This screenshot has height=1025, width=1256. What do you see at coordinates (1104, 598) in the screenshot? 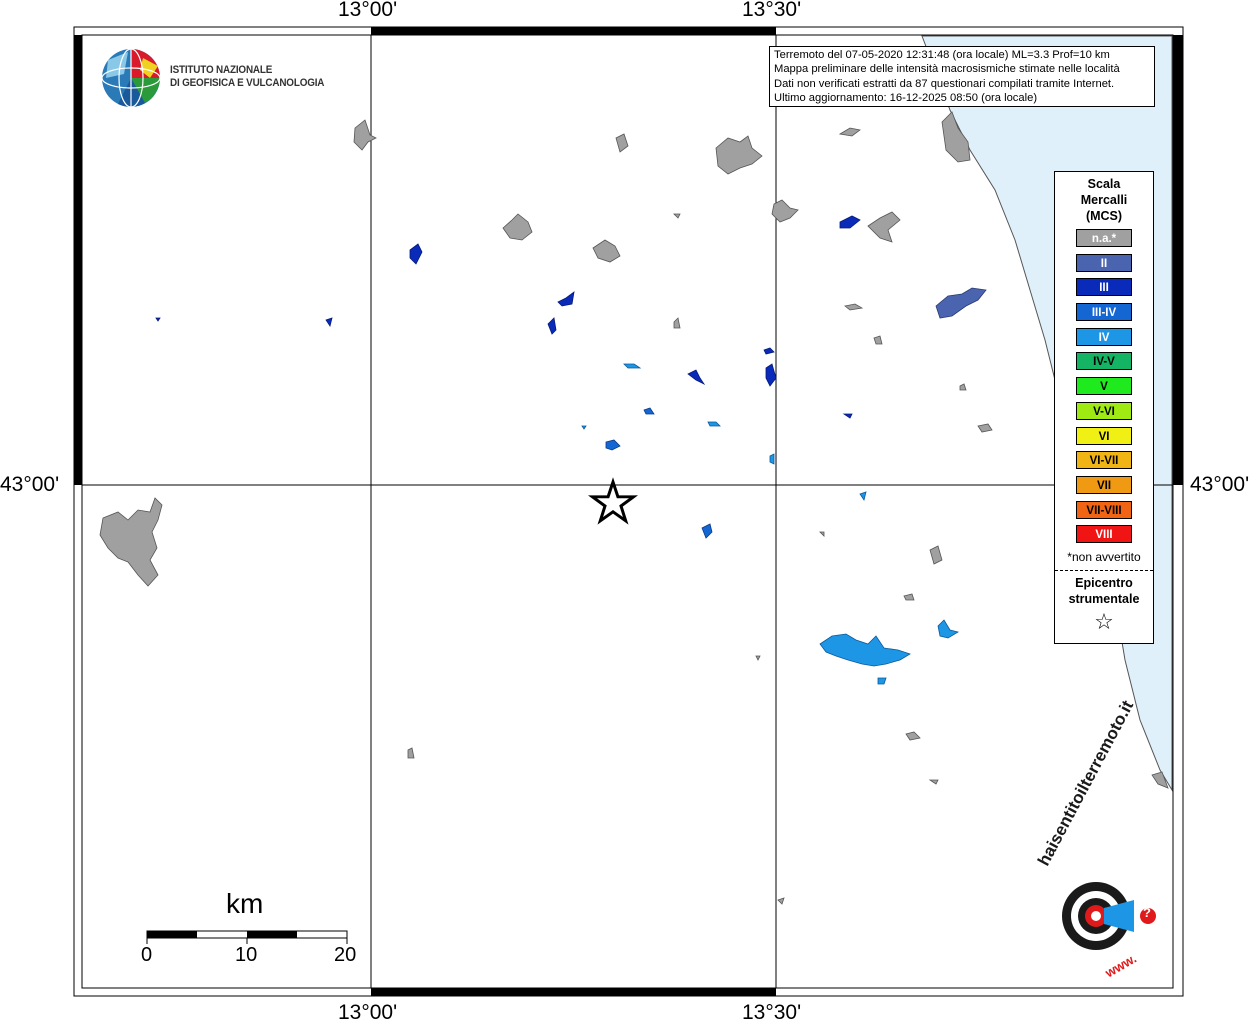
I see `legend-epi-line2: strumentale` at bounding box center [1104, 598].